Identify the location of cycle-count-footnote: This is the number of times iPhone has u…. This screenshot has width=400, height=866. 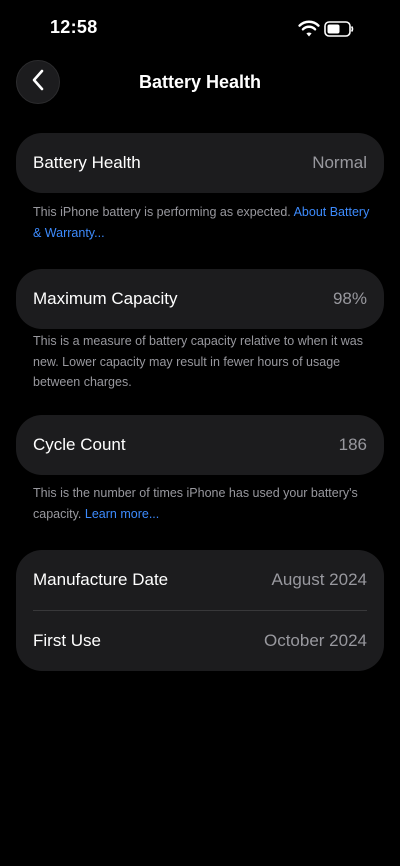
(203, 503).